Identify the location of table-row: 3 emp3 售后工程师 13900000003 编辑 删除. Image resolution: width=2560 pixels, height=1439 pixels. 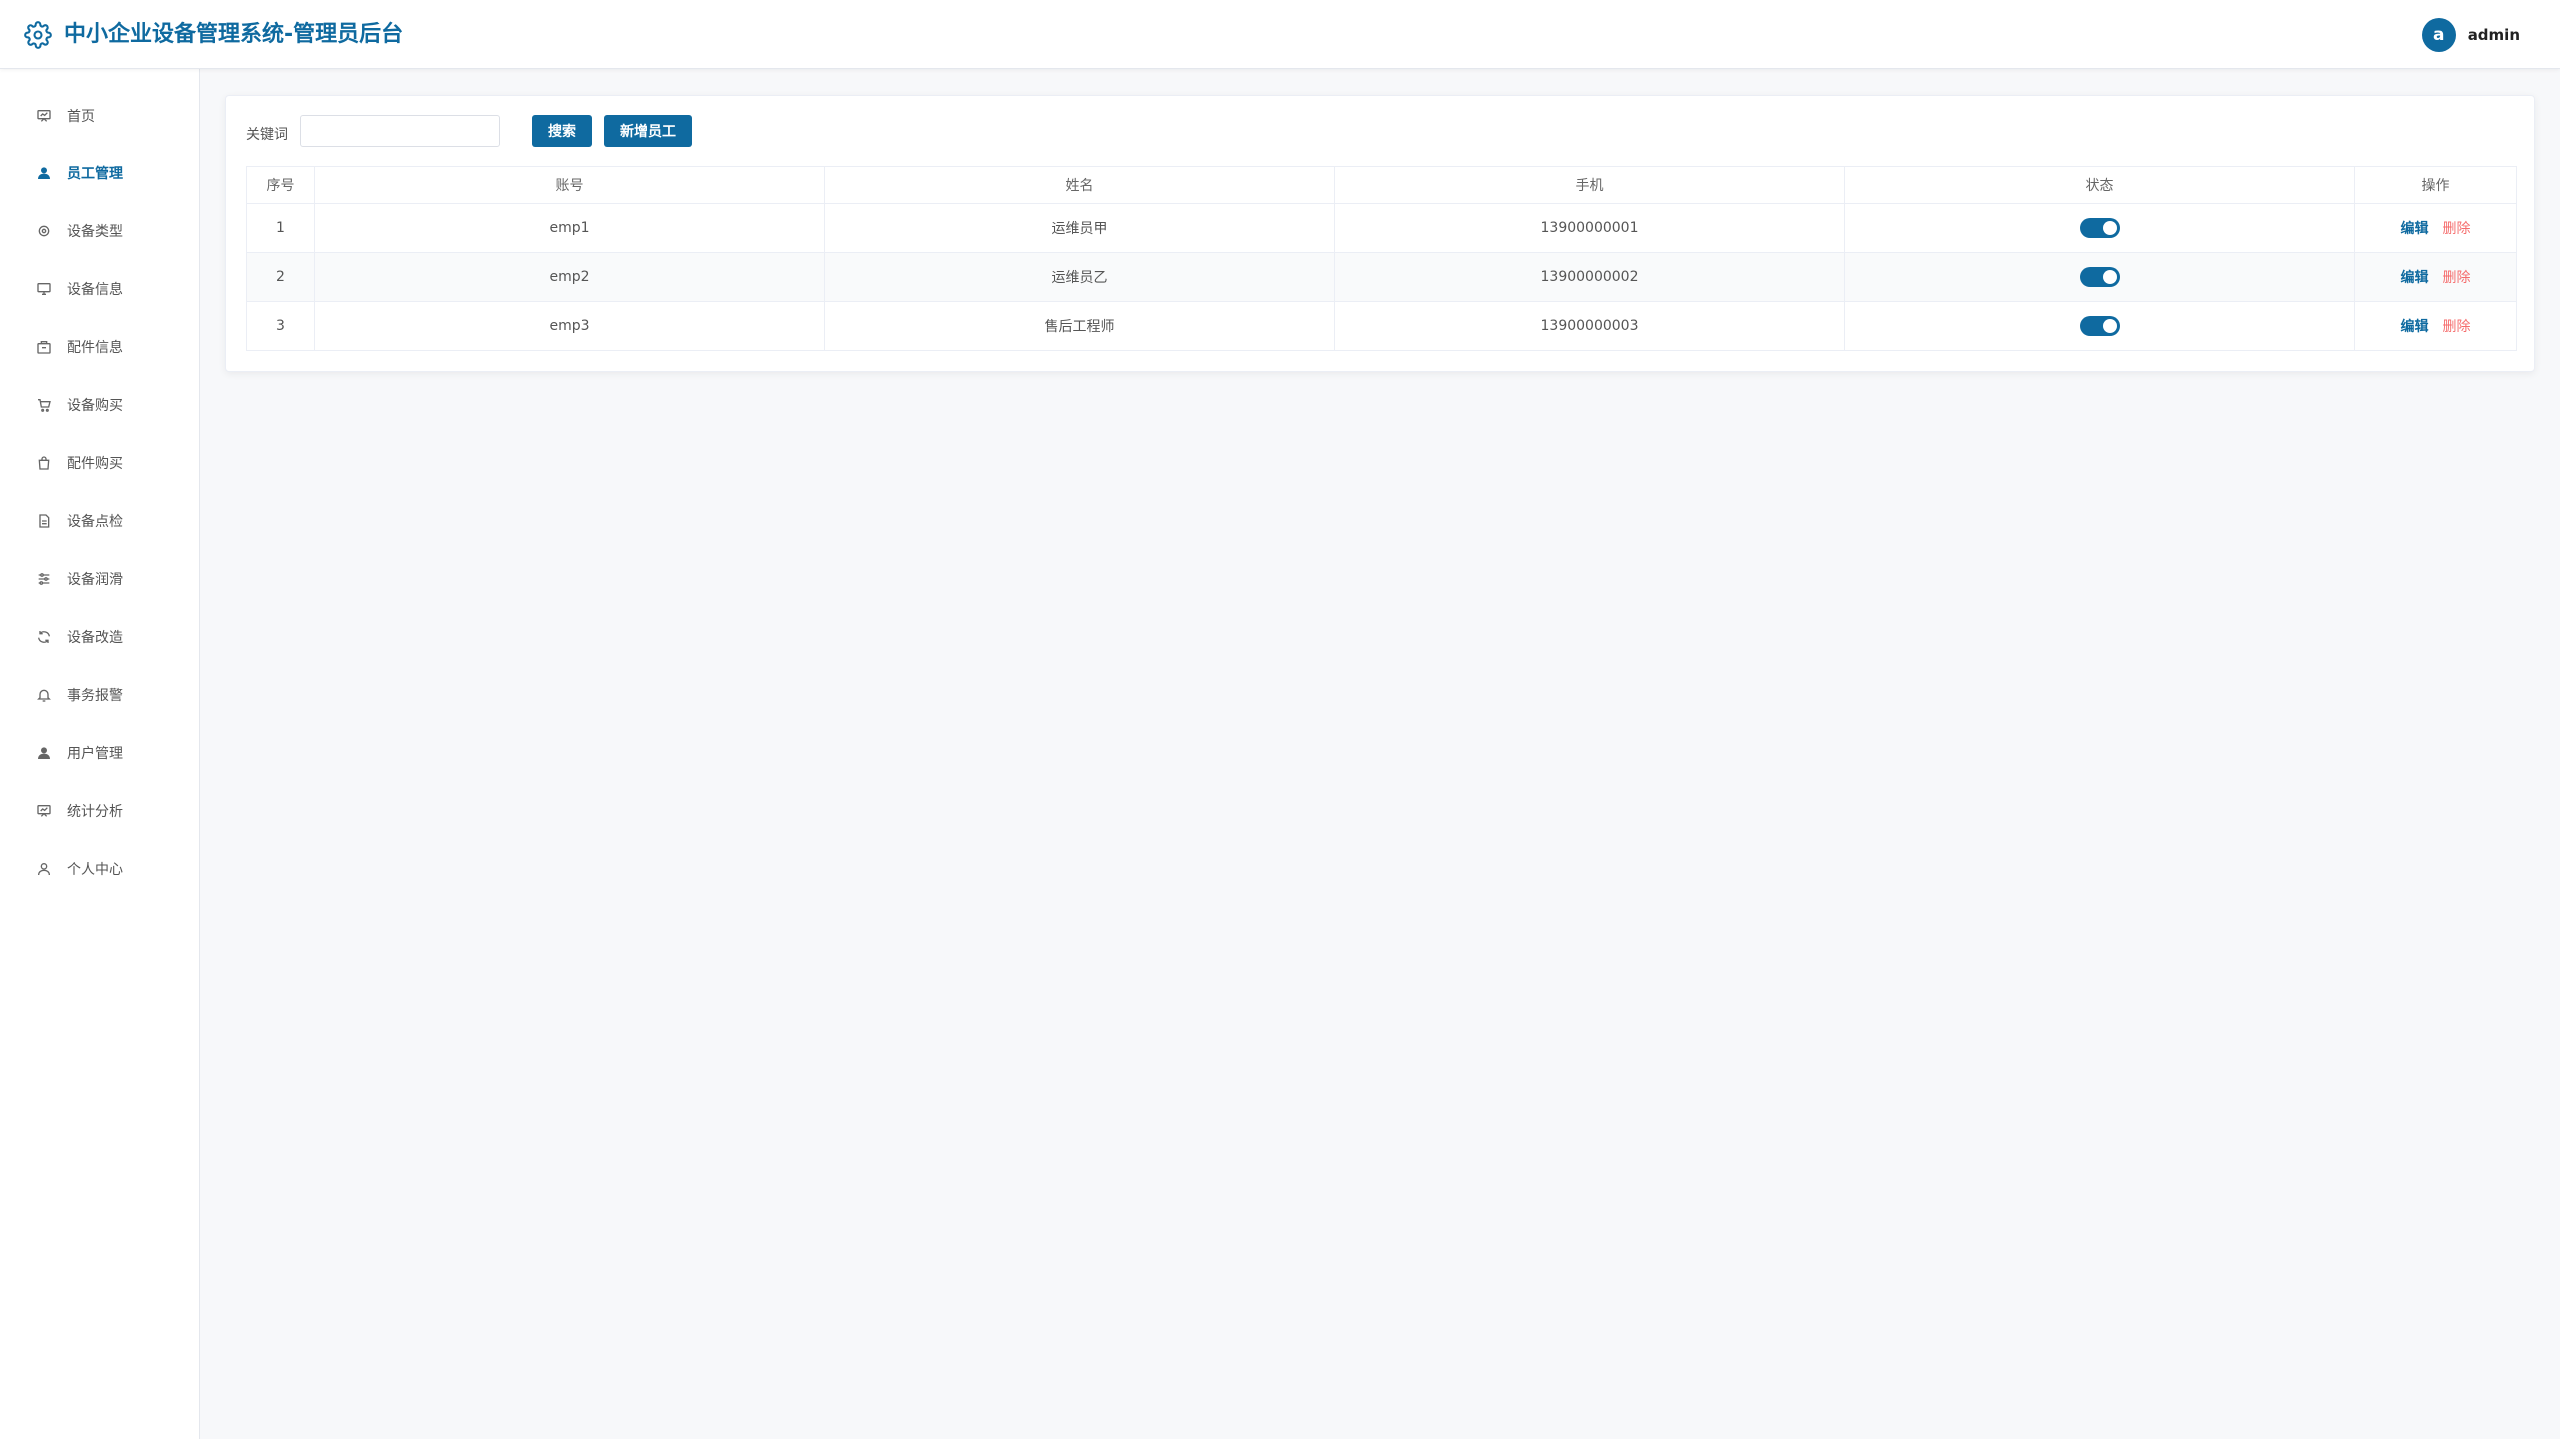
(1381, 326).